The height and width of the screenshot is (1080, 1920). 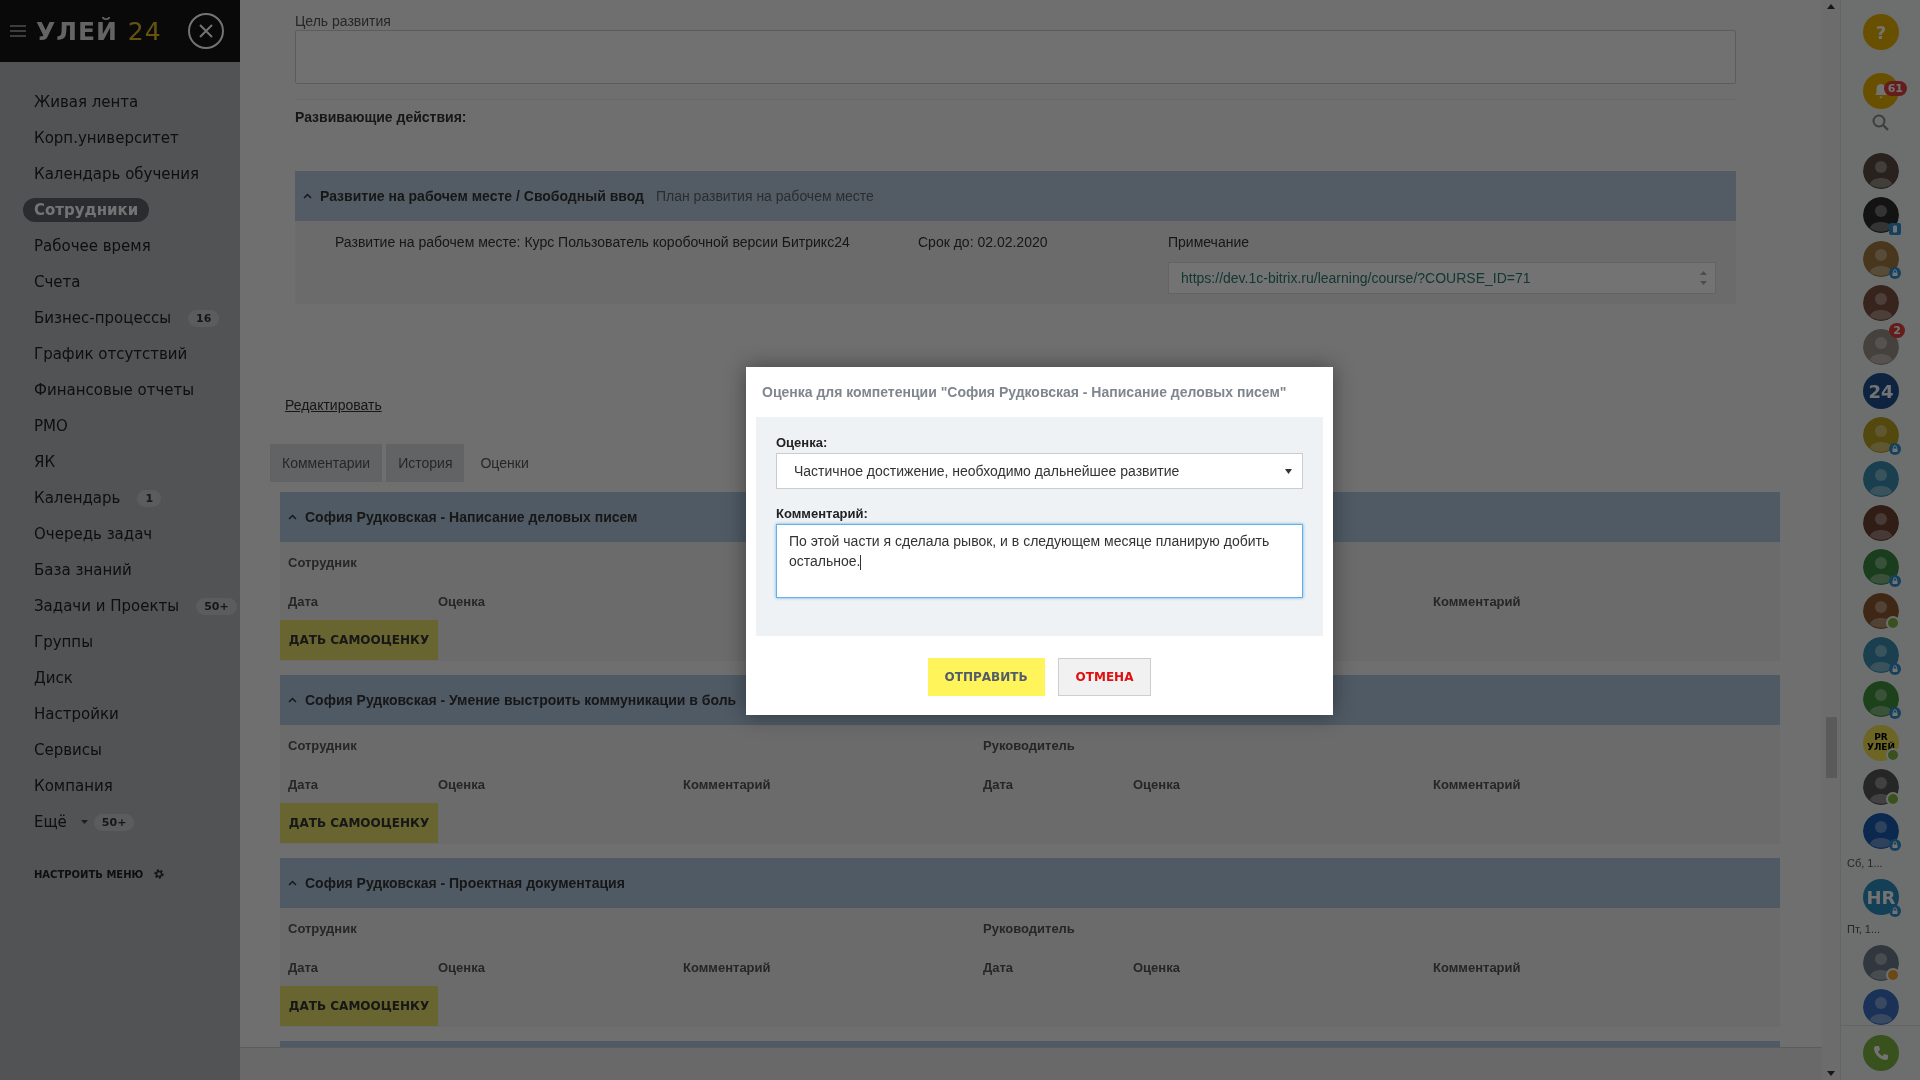 I want to click on action-text: Развитие на рабочем месте: Курс Пользователь коробочной версии Битрикс24, so click(x=593, y=243).